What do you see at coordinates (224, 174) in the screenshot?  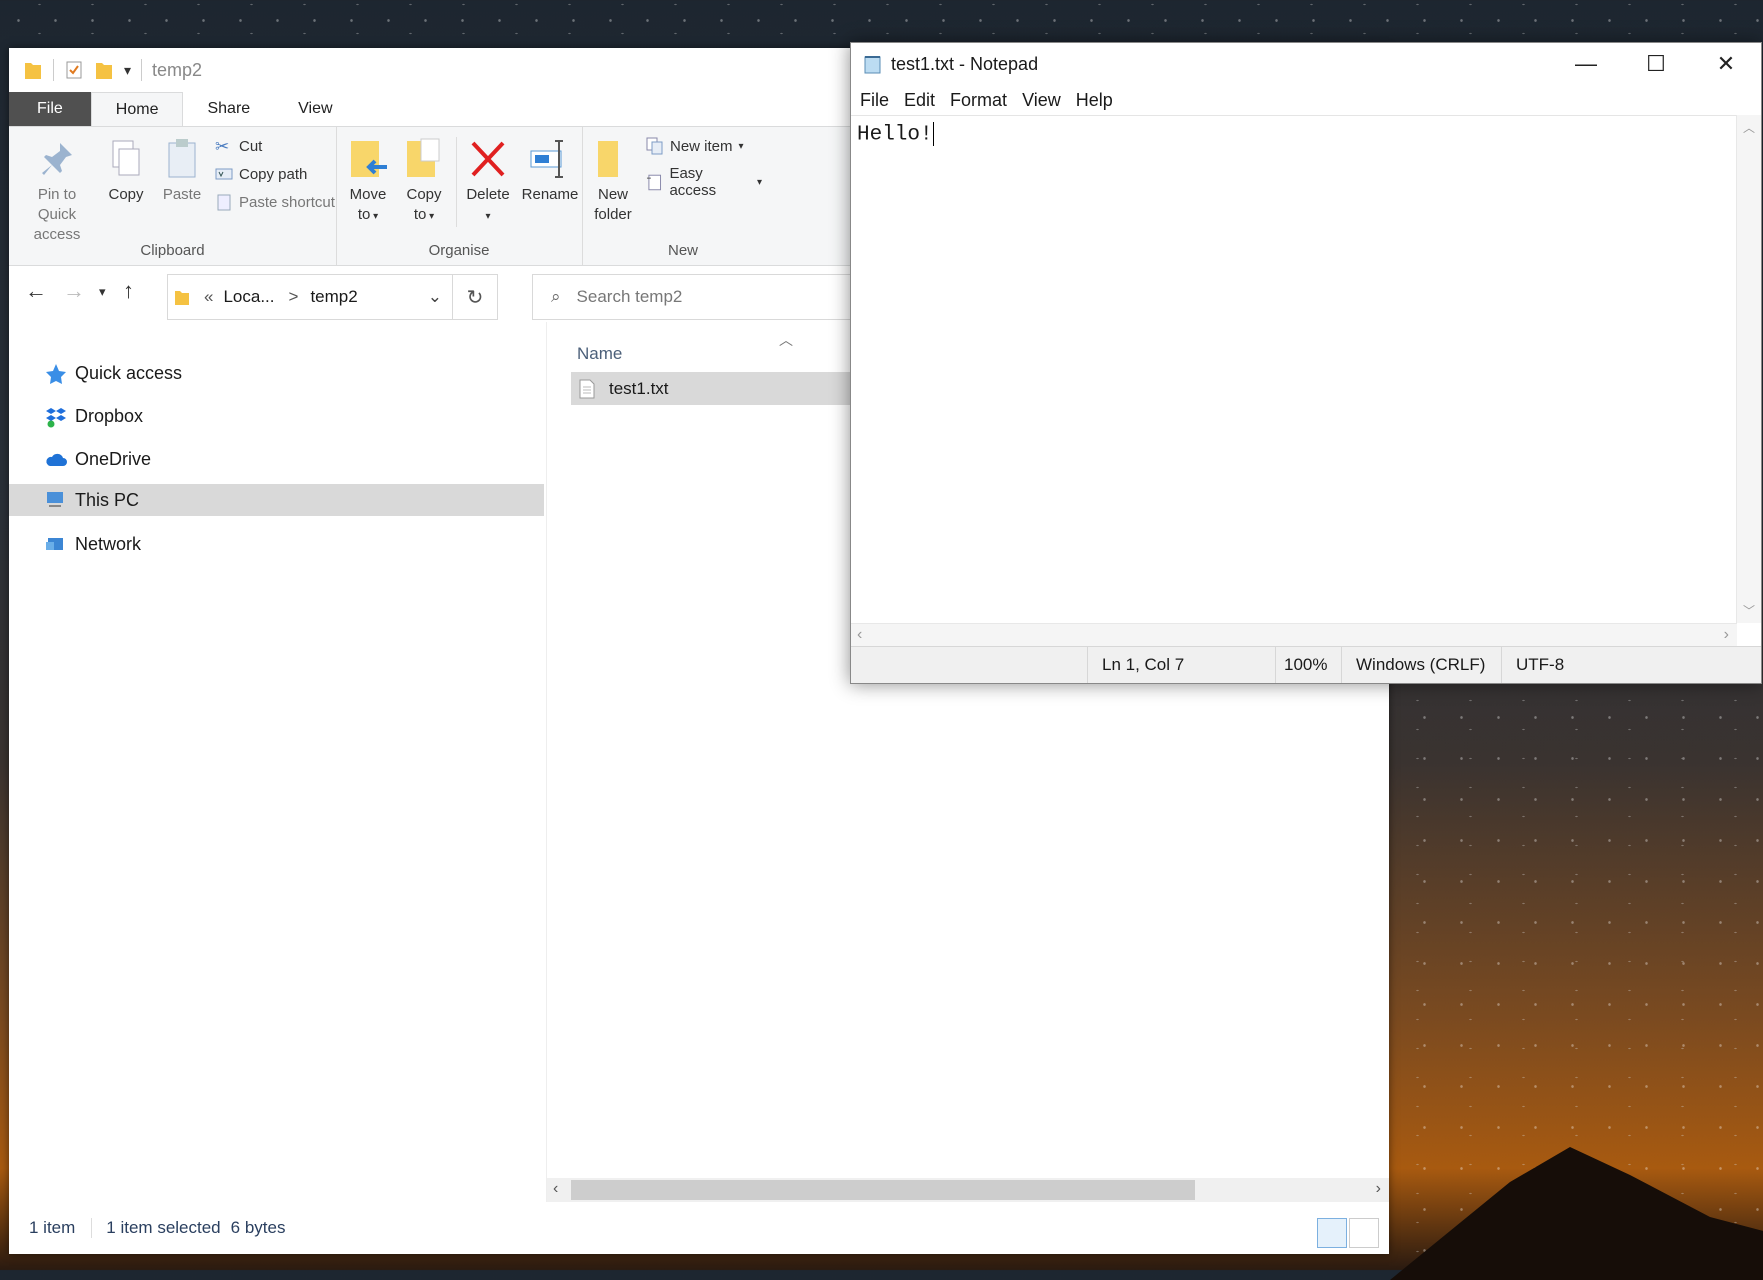 I see `copy-path-icon` at bounding box center [224, 174].